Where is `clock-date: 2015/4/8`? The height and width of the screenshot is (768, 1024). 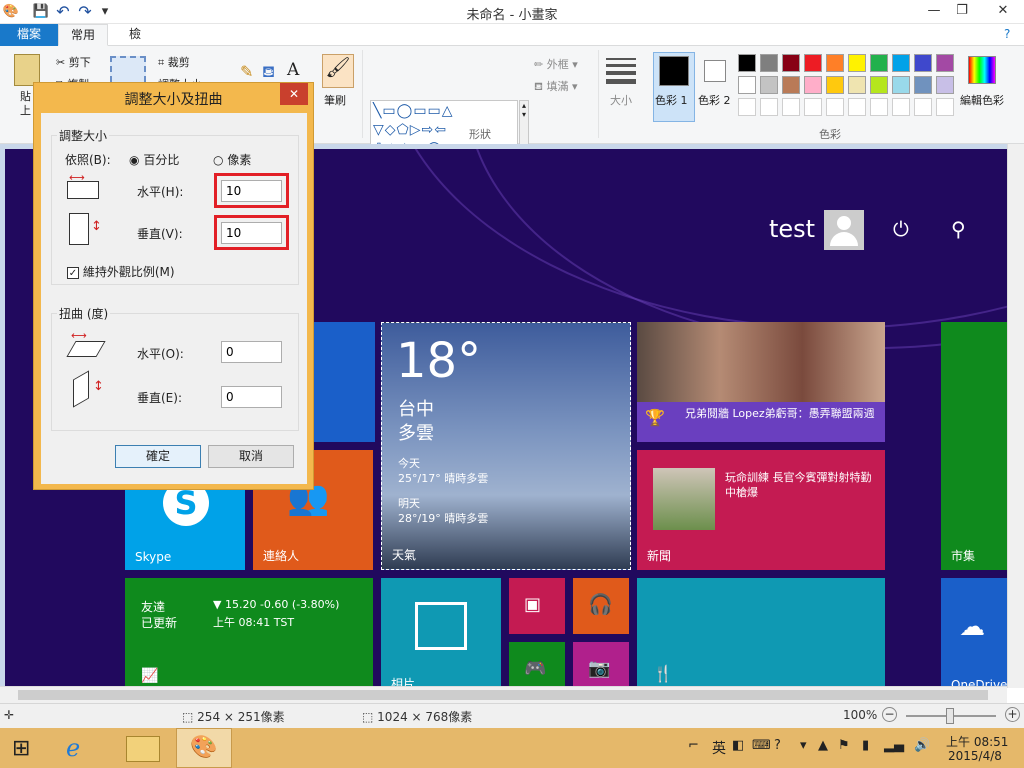 clock-date: 2015/4/8 is located at coordinates (975, 756).